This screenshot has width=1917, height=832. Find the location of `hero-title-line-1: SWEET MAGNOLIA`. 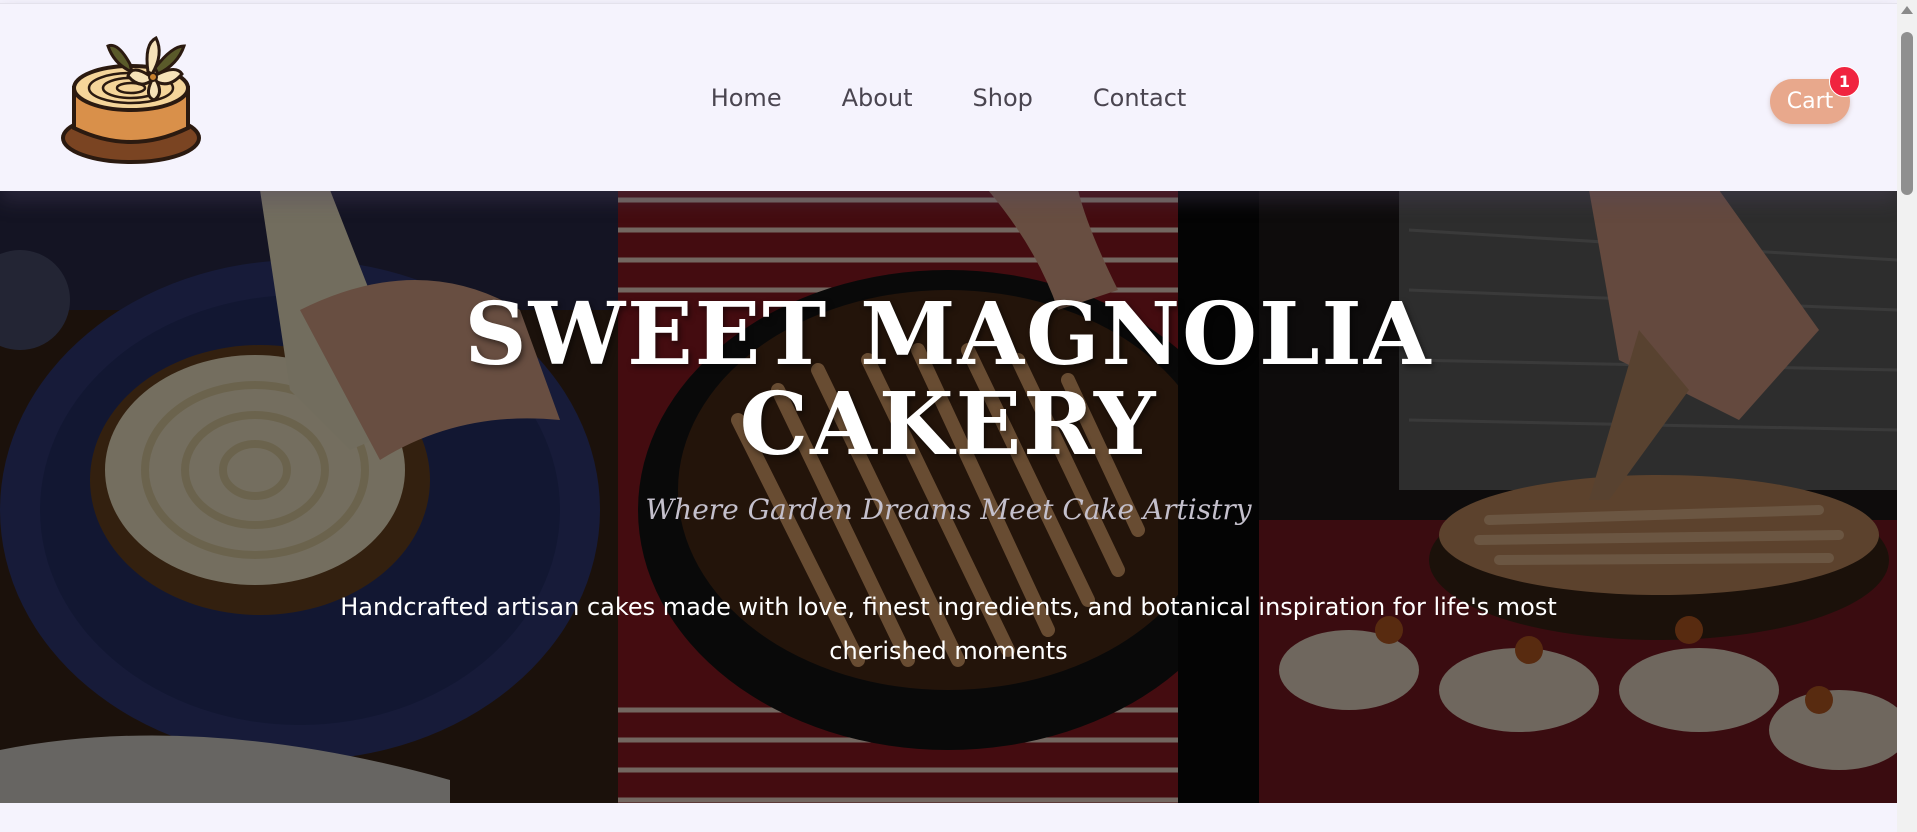

hero-title-line-1: SWEET MAGNOLIA is located at coordinates (948, 334).